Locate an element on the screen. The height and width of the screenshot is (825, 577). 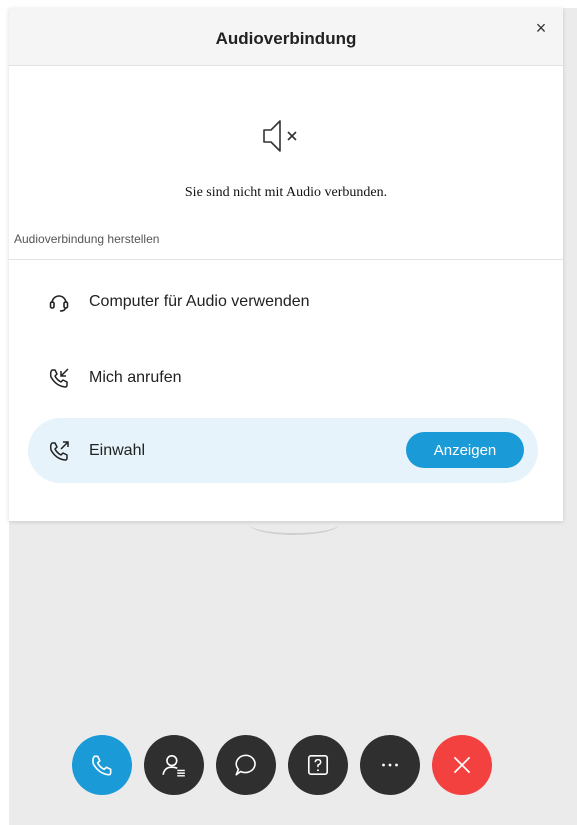
more-button is located at coordinates (390, 765).